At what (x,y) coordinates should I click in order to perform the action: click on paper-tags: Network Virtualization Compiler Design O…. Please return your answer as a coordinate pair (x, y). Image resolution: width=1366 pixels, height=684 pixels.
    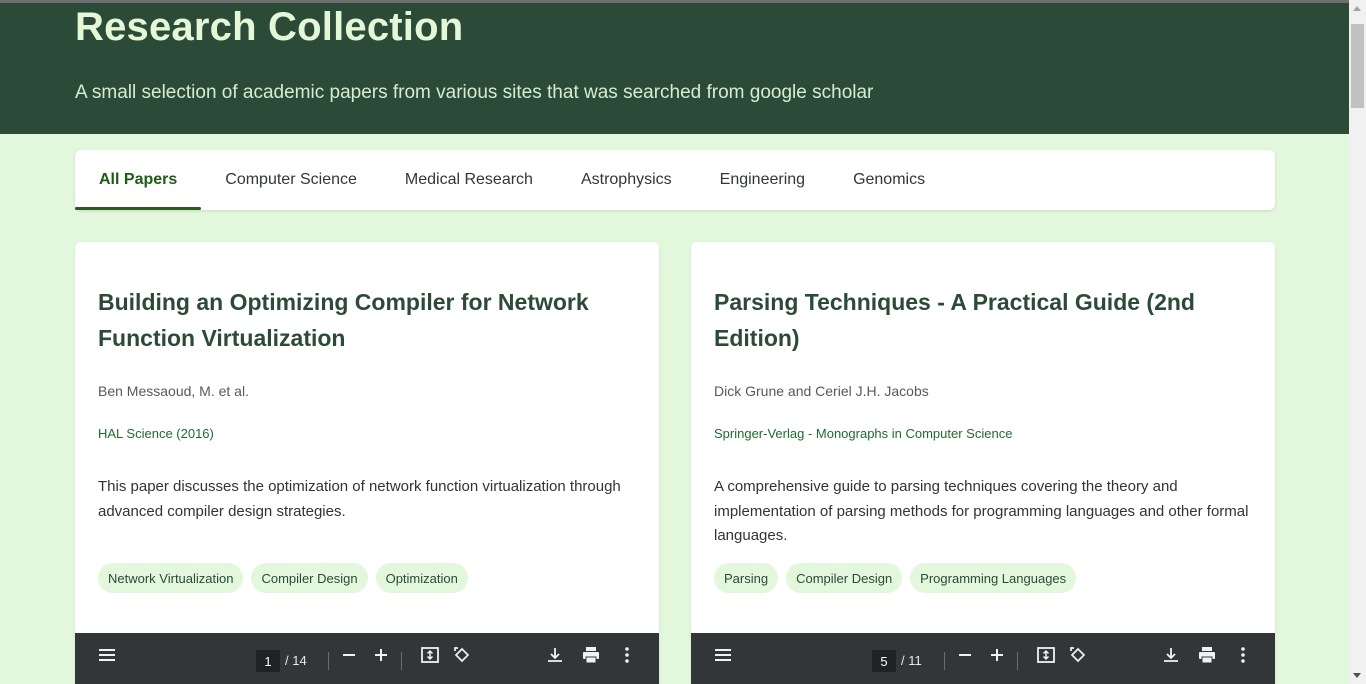
    Looking at the image, I should click on (283, 578).